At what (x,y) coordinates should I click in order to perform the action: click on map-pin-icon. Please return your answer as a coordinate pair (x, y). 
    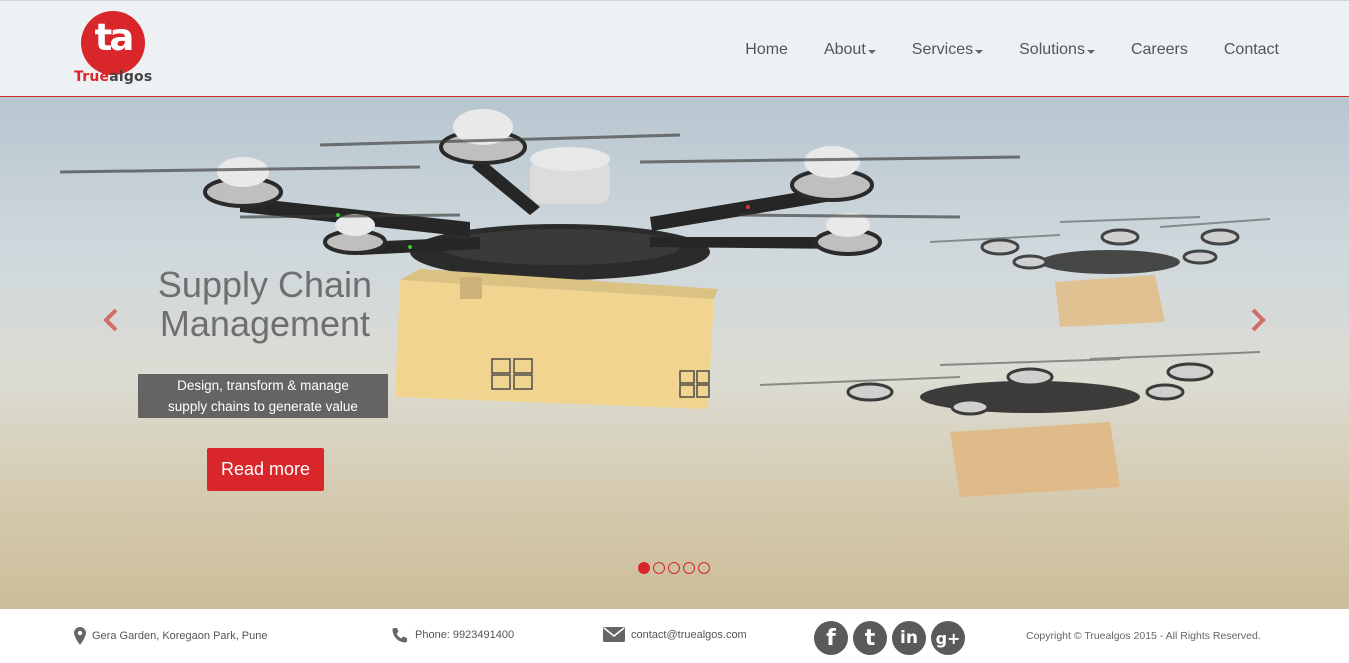
    Looking at the image, I should click on (80, 636).